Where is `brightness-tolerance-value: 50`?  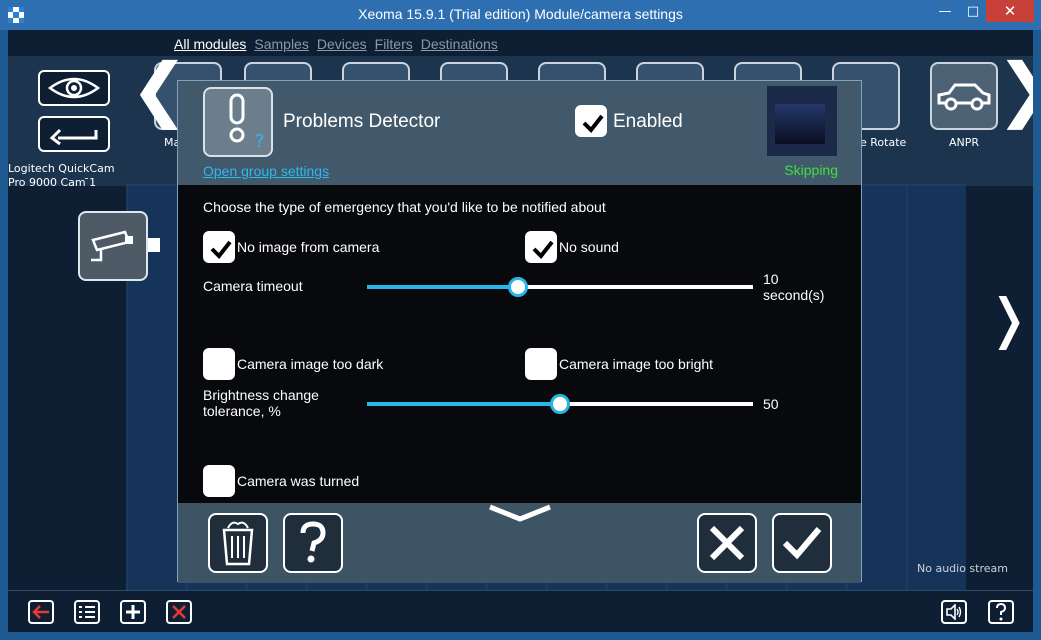 brightness-tolerance-value: 50 is located at coordinates (771, 404).